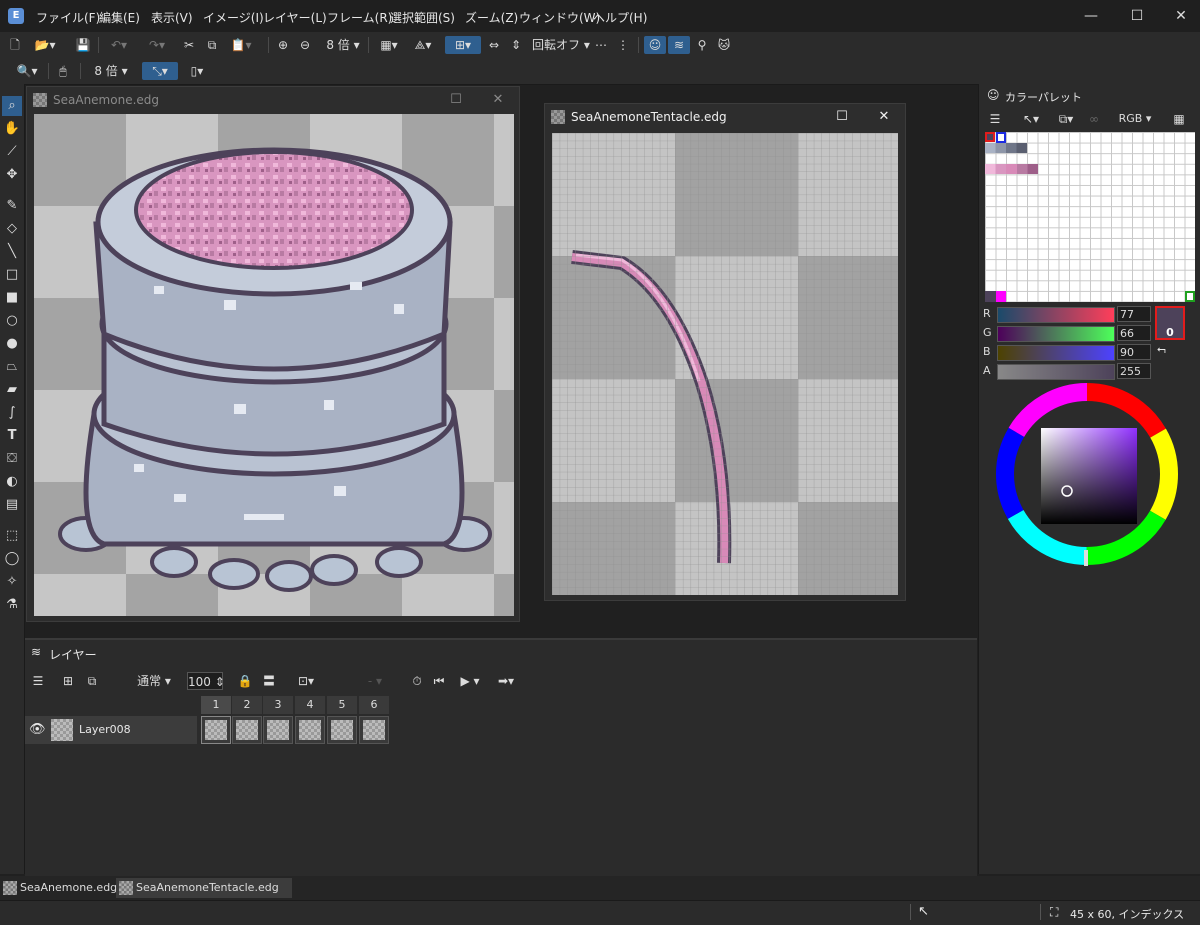  I want to click on green-slider, so click(1056, 334).